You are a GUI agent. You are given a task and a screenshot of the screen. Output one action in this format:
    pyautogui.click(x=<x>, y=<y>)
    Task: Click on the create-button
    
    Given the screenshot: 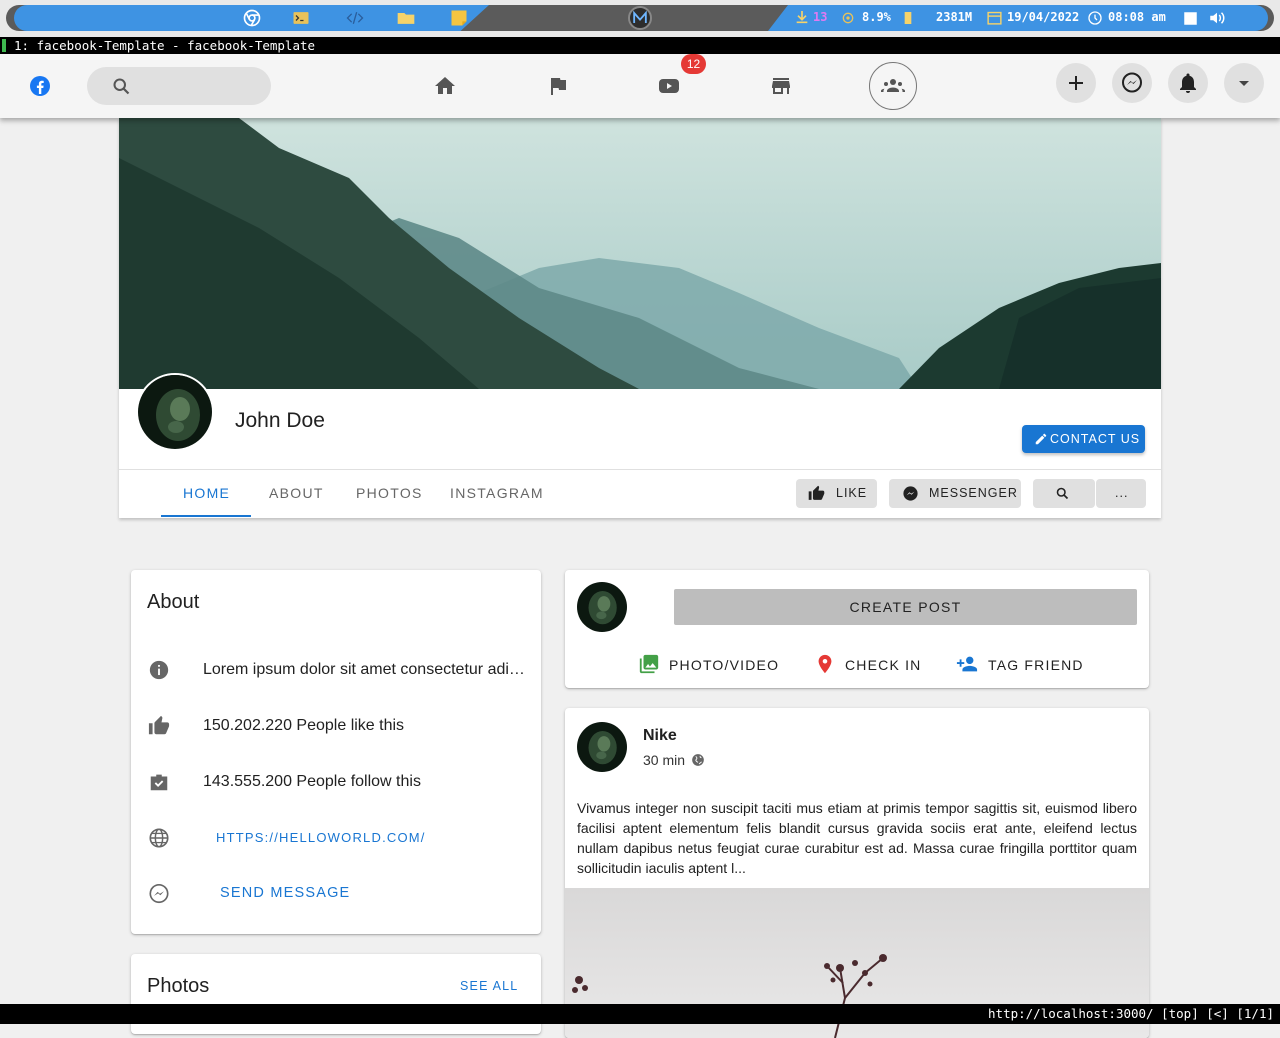 What is the action you would take?
    pyautogui.click(x=1076, y=83)
    